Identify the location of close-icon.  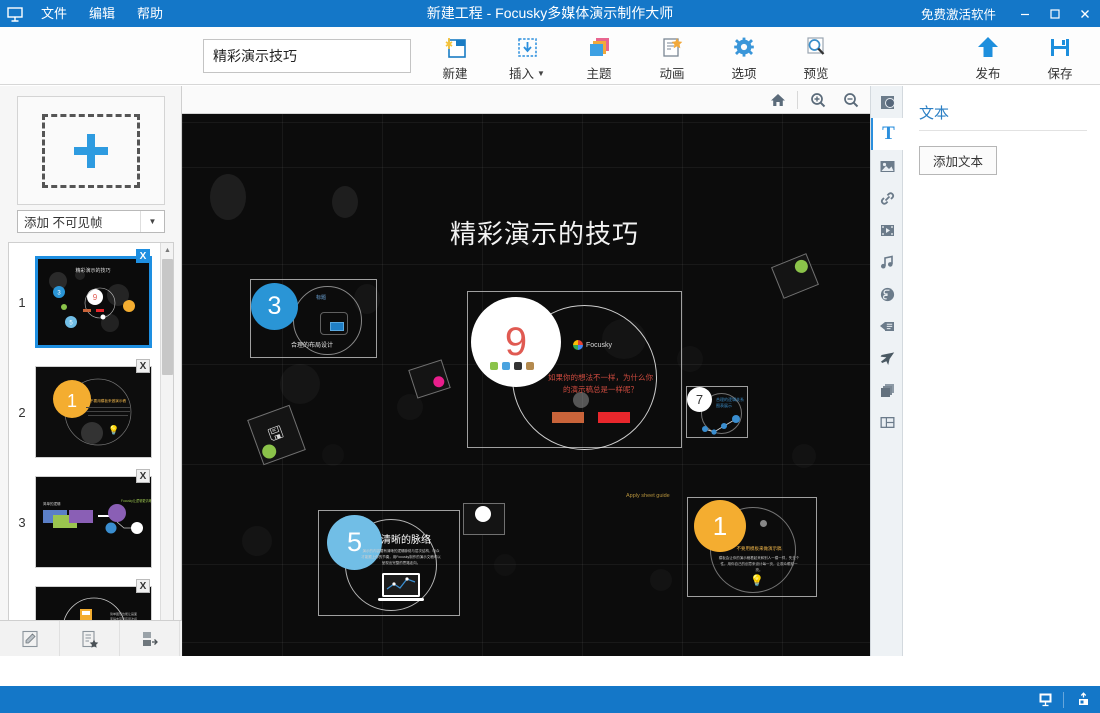
(1085, 13).